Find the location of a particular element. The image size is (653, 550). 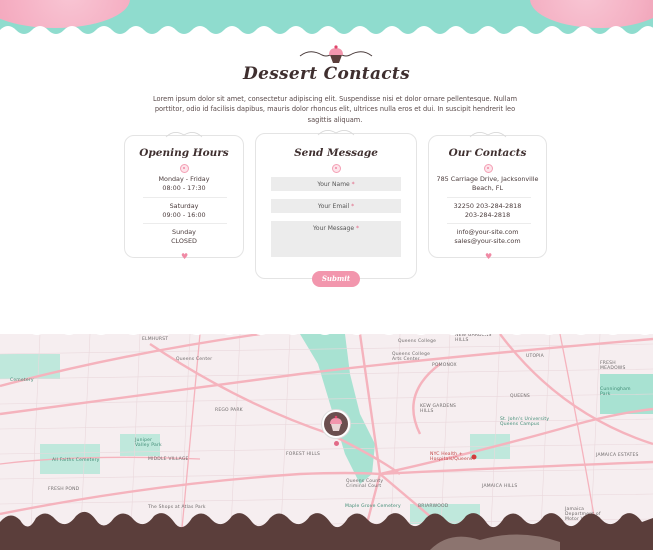

map-label: FOREST HILLS is located at coordinates (303, 454).